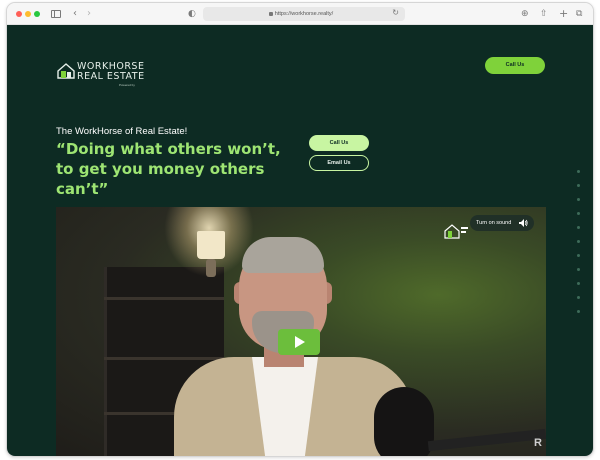 The height and width of the screenshot is (460, 600). What do you see at coordinates (37, 14) in the screenshot?
I see `maximize-window-button` at bounding box center [37, 14].